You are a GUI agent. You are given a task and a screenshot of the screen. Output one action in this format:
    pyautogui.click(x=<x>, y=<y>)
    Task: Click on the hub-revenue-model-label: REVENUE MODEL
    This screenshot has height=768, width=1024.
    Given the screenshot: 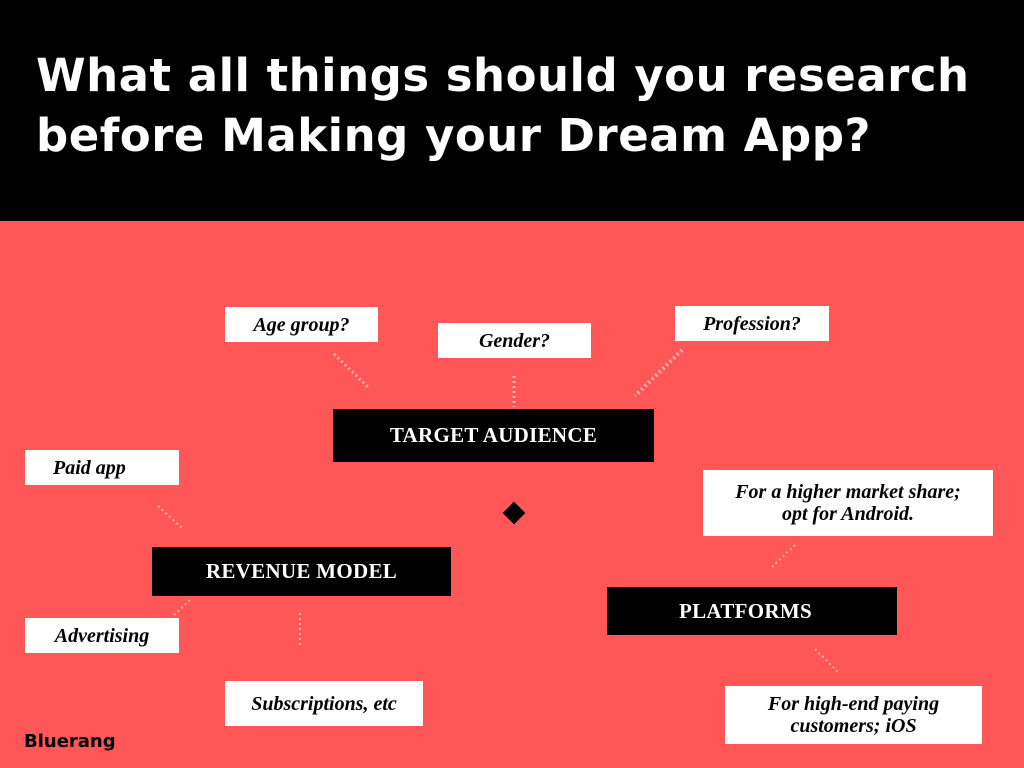 What is the action you would take?
    pyautogui.click(x=301, y=571)
    